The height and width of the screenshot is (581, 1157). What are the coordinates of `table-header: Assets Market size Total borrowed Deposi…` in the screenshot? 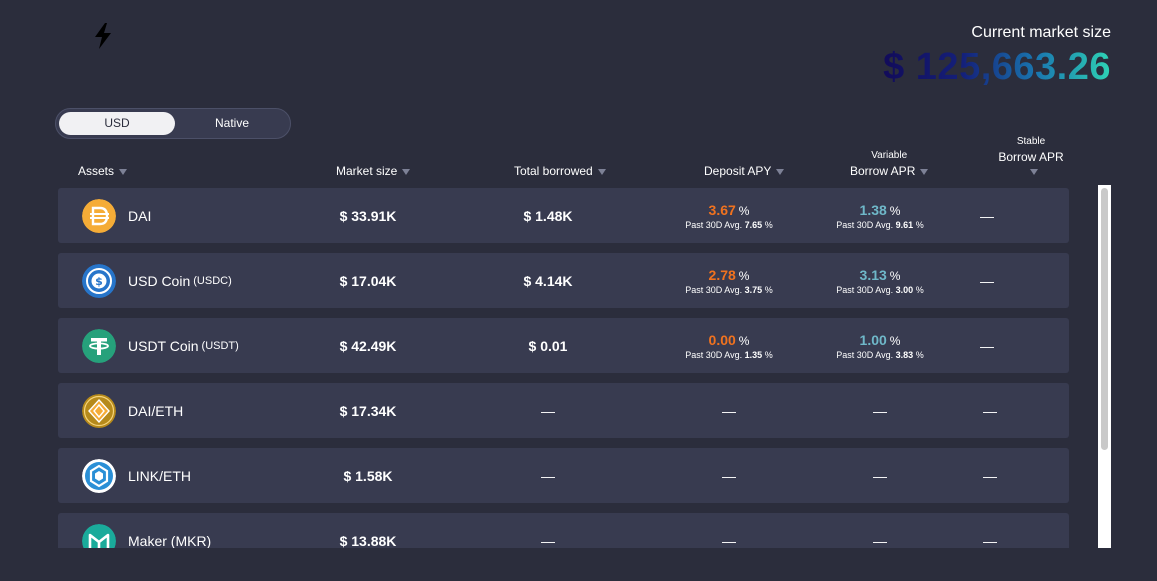 It's located at (564, 159).